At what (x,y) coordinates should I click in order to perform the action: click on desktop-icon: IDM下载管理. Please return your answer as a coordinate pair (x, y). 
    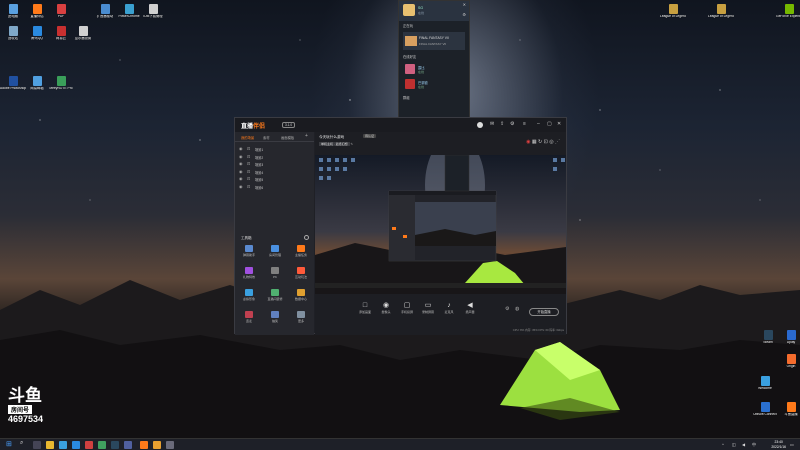
    Looking at the image, I should click on (153, 11).